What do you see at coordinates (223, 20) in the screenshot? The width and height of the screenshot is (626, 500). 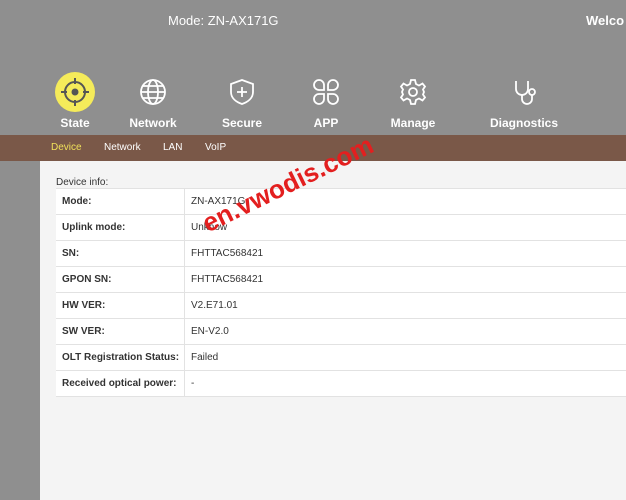 I see `model-label: Mode: ZN-AX171G` at bounding box center [223, 20].